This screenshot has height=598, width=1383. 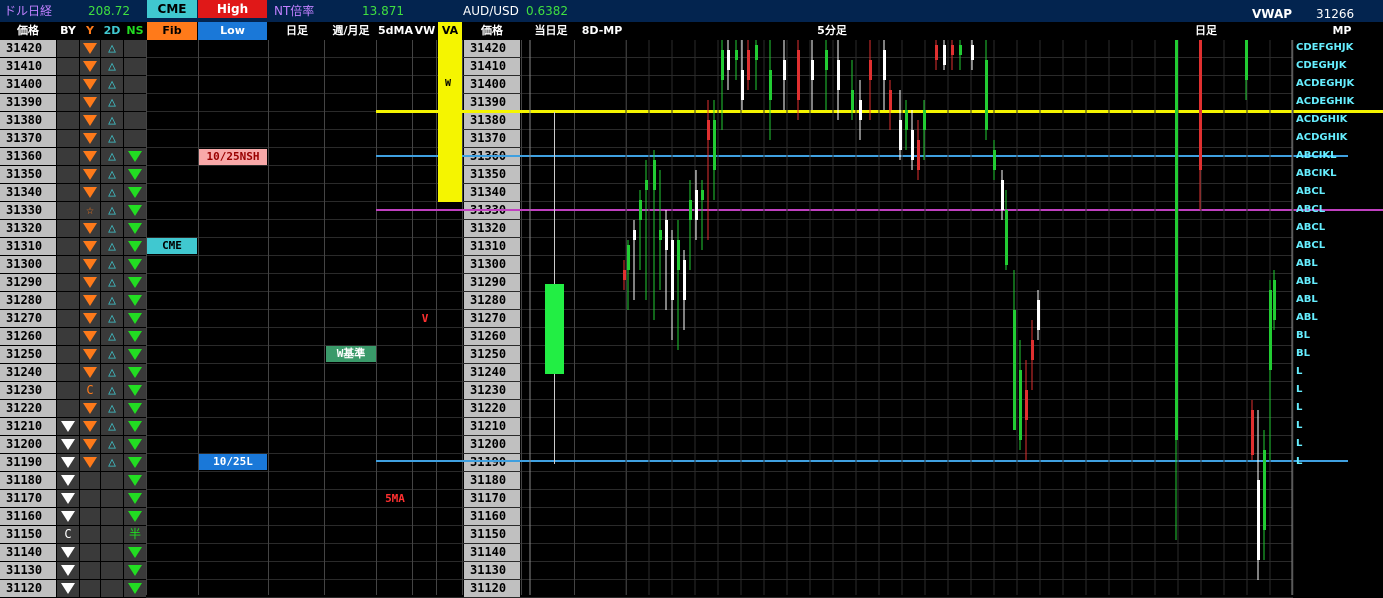 I want to click on high-button: High, so click(x=232, y=9).